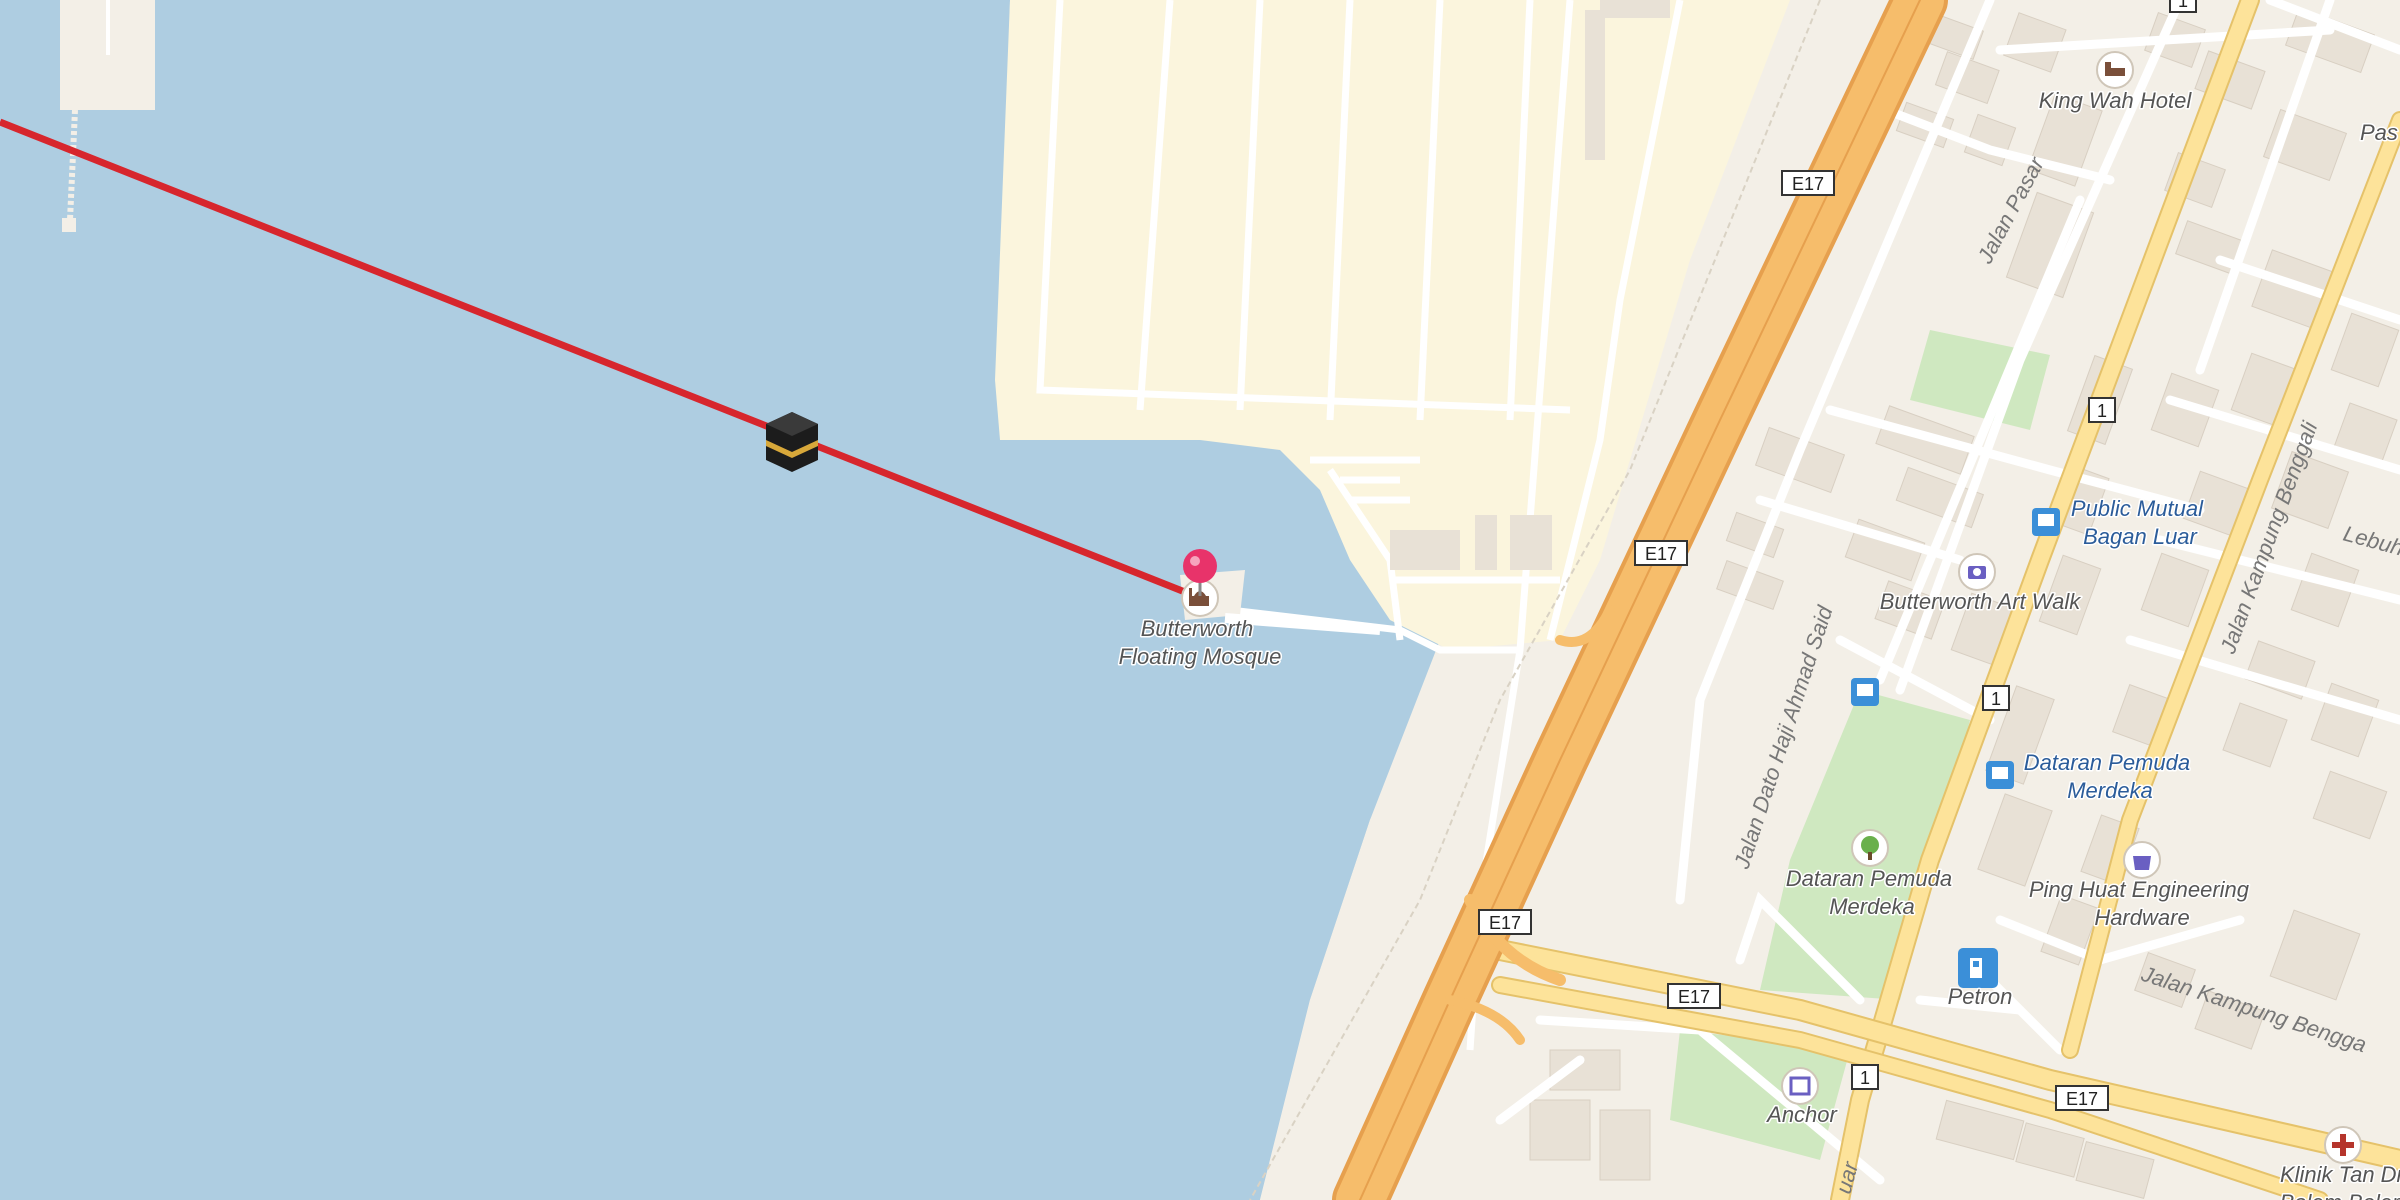 The image size is (2400, 1200). Describe the element at coordinates (792, 442) in the screenshot. I see `kaaba-icon` at that location.